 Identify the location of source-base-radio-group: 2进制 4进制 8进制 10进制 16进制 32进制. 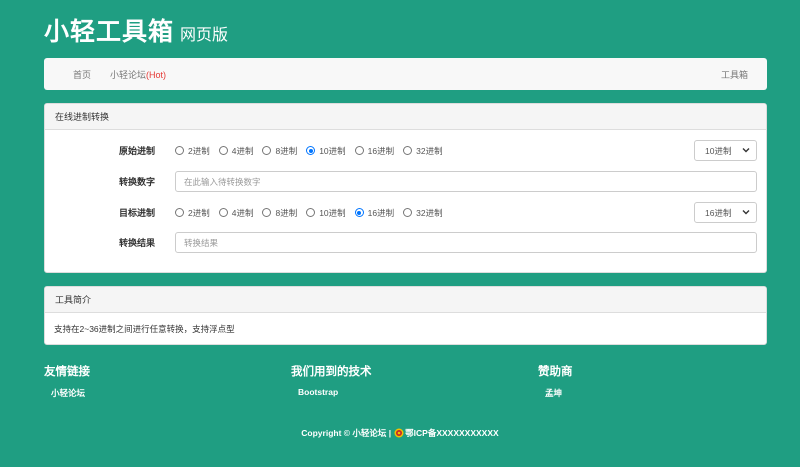
(313, 151).